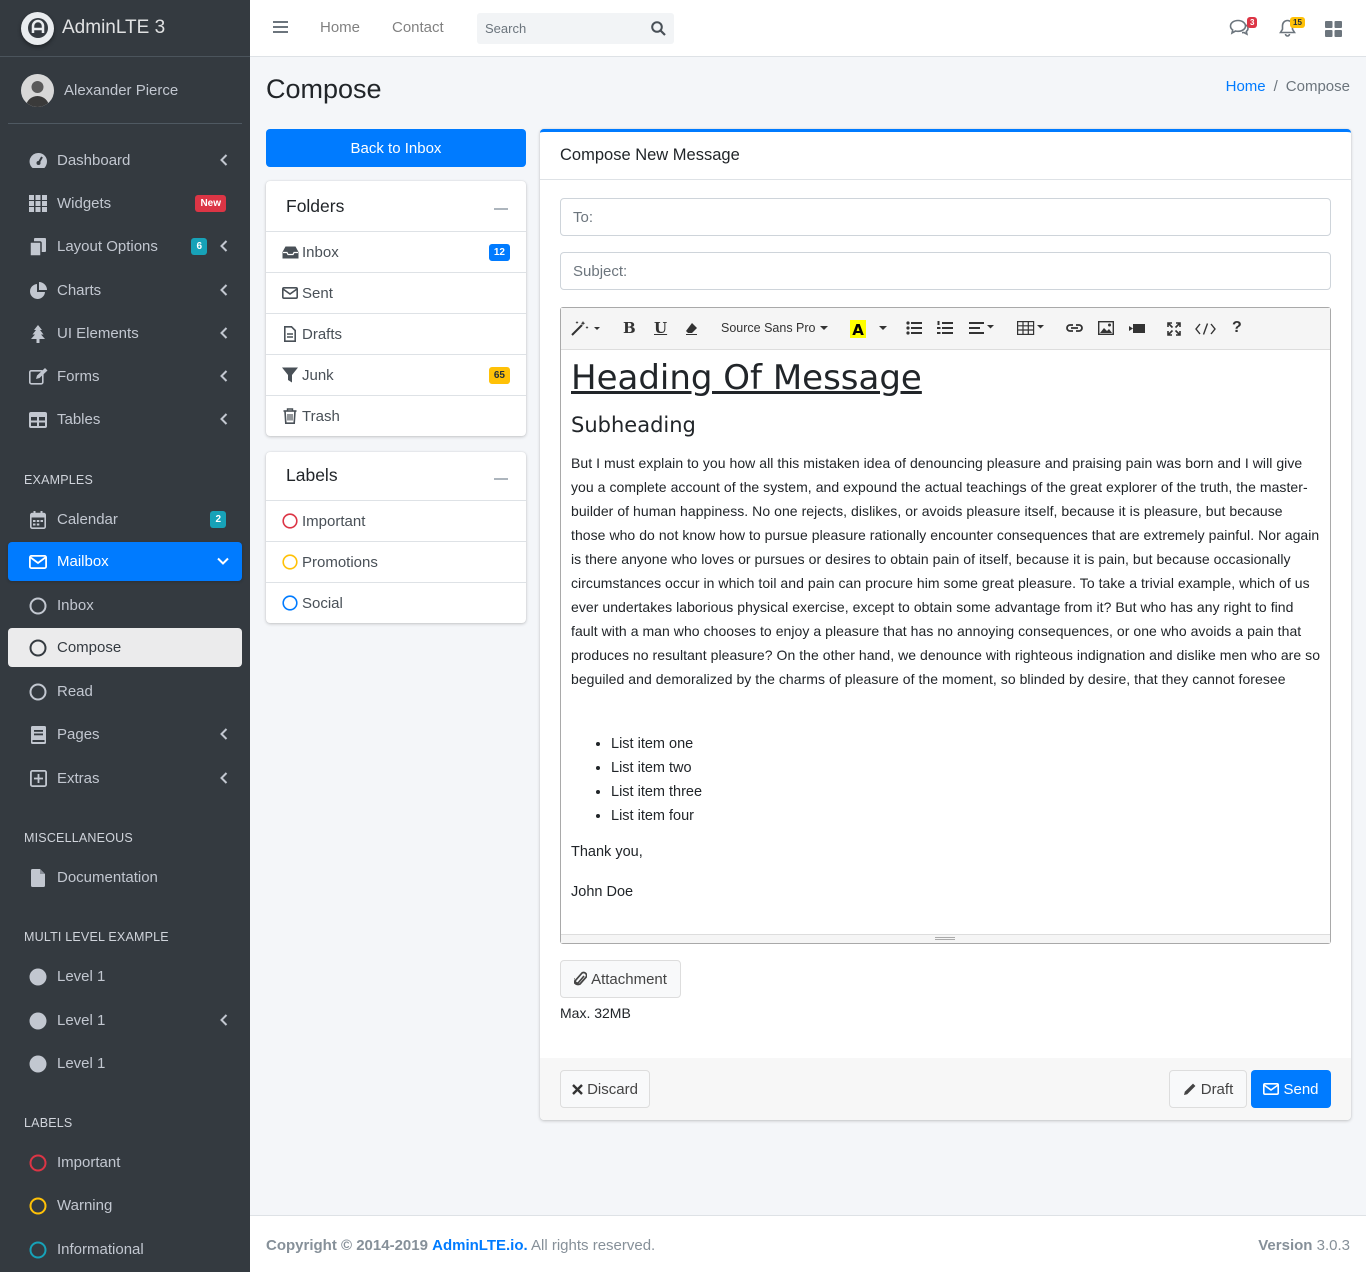 The height and width of the screenshot is (1272, 1366). I want to click on search-input: Search, so click(560, 28).